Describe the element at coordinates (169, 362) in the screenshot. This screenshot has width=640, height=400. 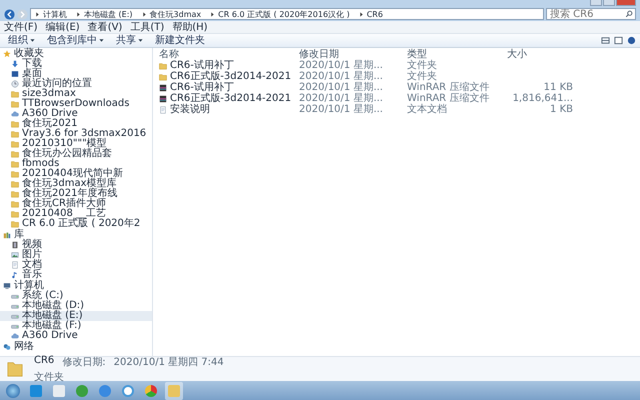
I see `date-value: 2020/10/1 星期四 7:44` at that location.